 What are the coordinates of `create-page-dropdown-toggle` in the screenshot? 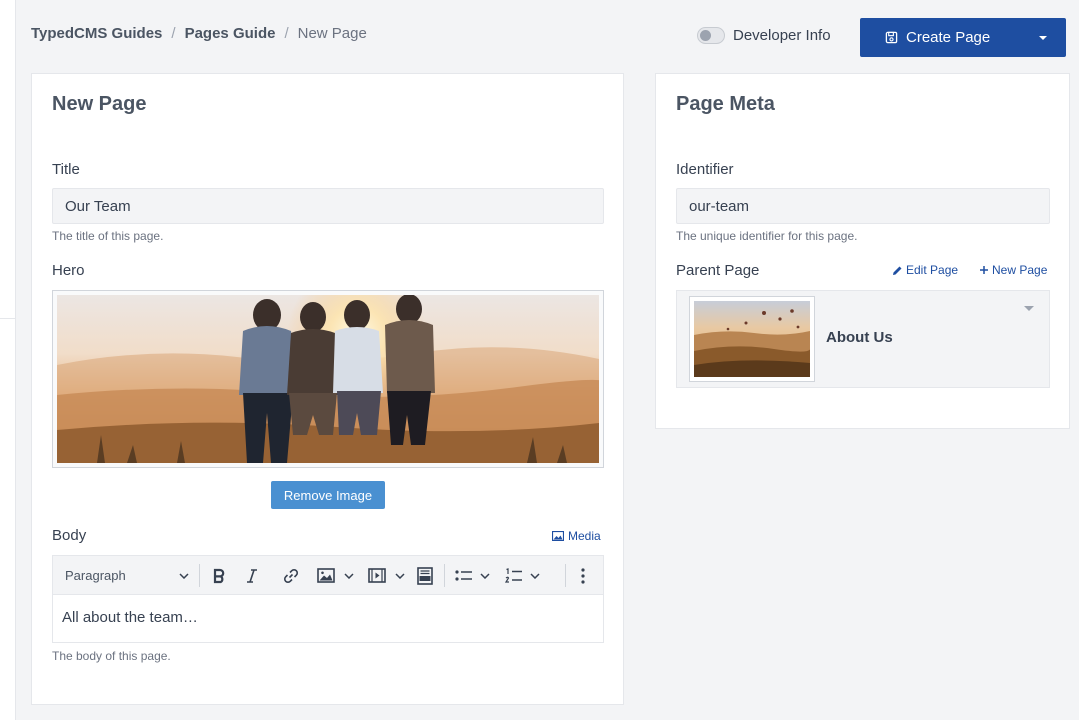 It's located at (1043, 37).